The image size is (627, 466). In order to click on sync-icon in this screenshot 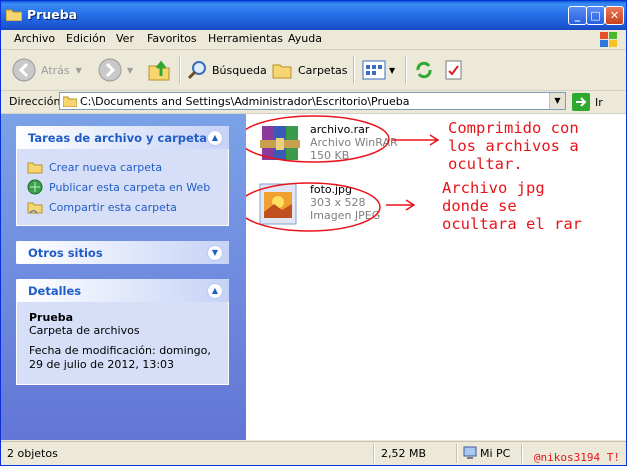, I will do `click(424, 70)`.